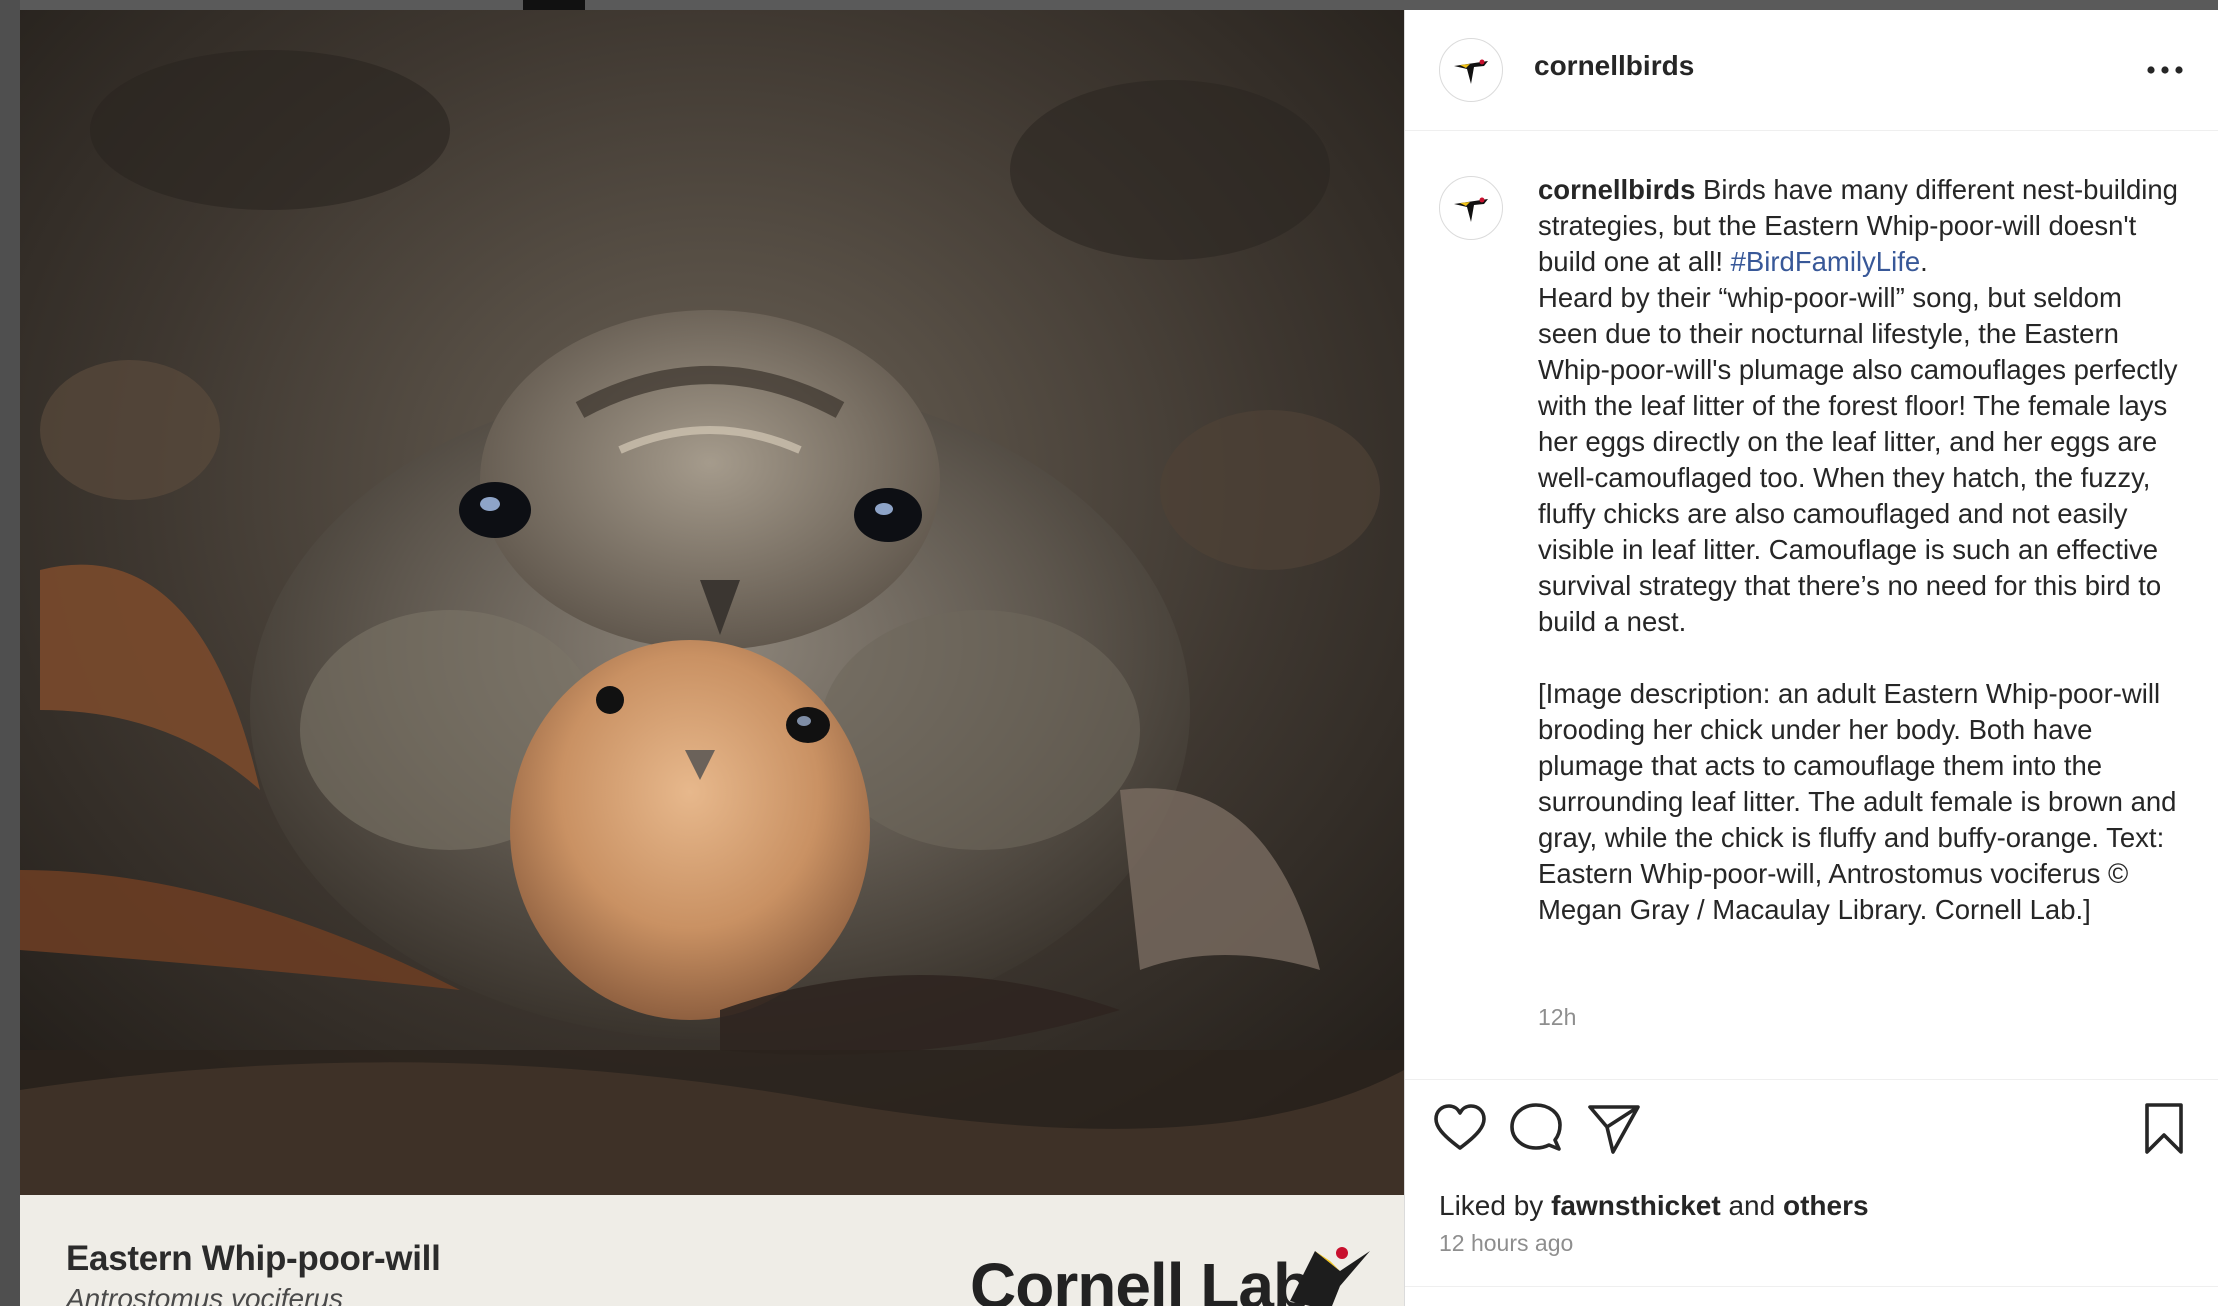 The height and width of the screenshot is (1306, 2218). Describe the element at coordinates (1811, 1135) in the screenshot. I see `action-bar` at that location.